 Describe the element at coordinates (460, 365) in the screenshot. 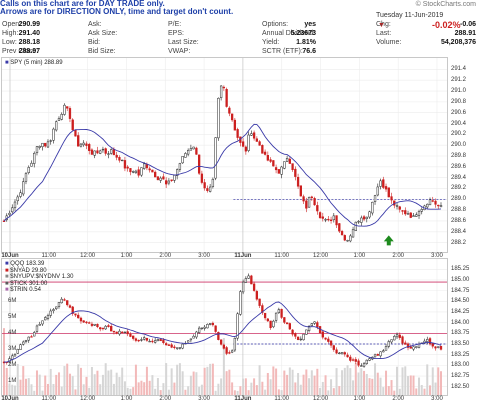

I see `y-tick-label: 183.00` at that location.